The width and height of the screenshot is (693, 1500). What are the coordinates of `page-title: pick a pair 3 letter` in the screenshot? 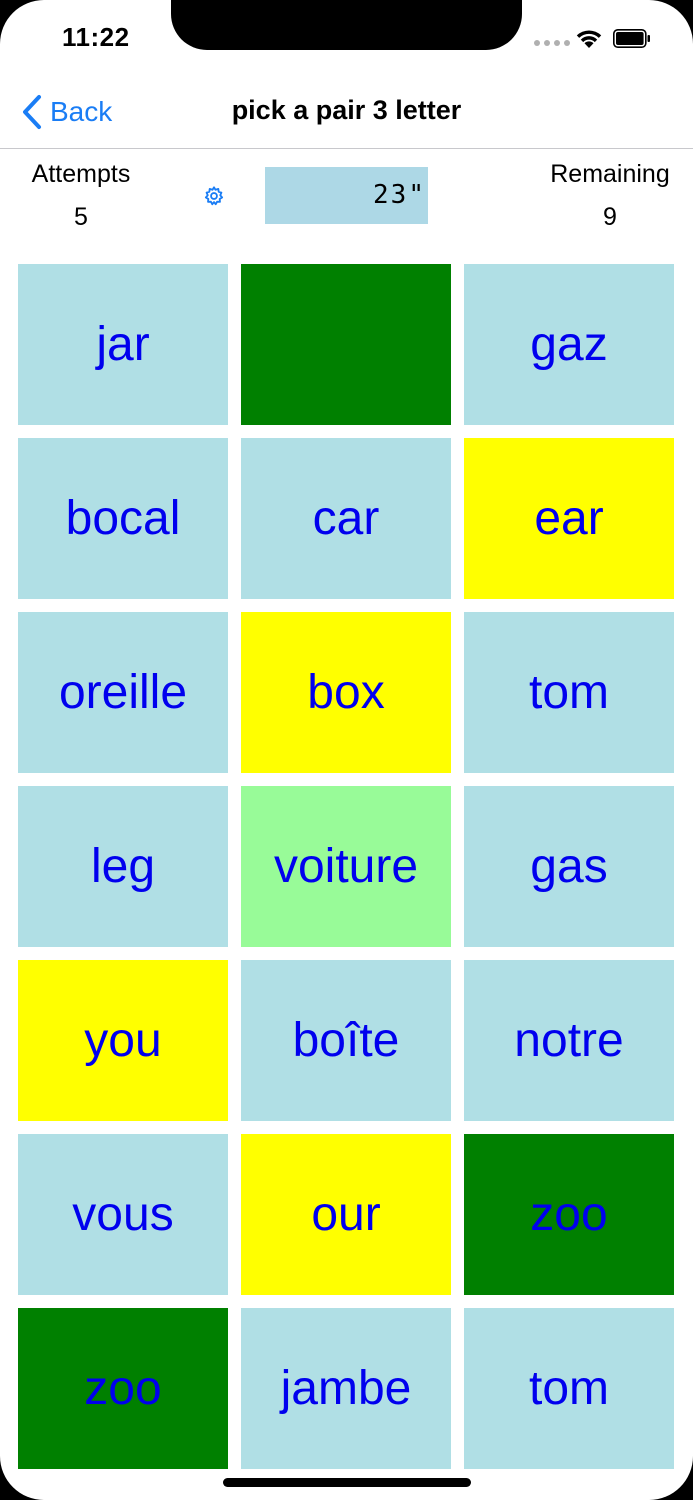 It's located at (346, 110).